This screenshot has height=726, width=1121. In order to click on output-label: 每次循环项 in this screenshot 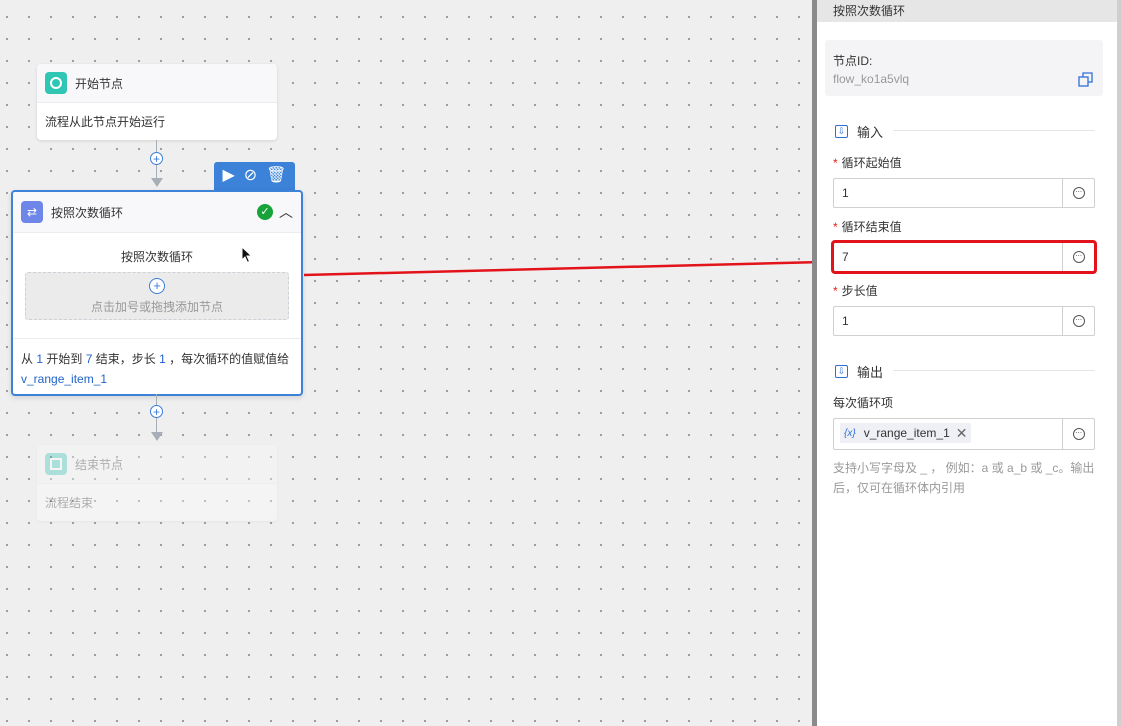, I will do `click(863, 403)`.